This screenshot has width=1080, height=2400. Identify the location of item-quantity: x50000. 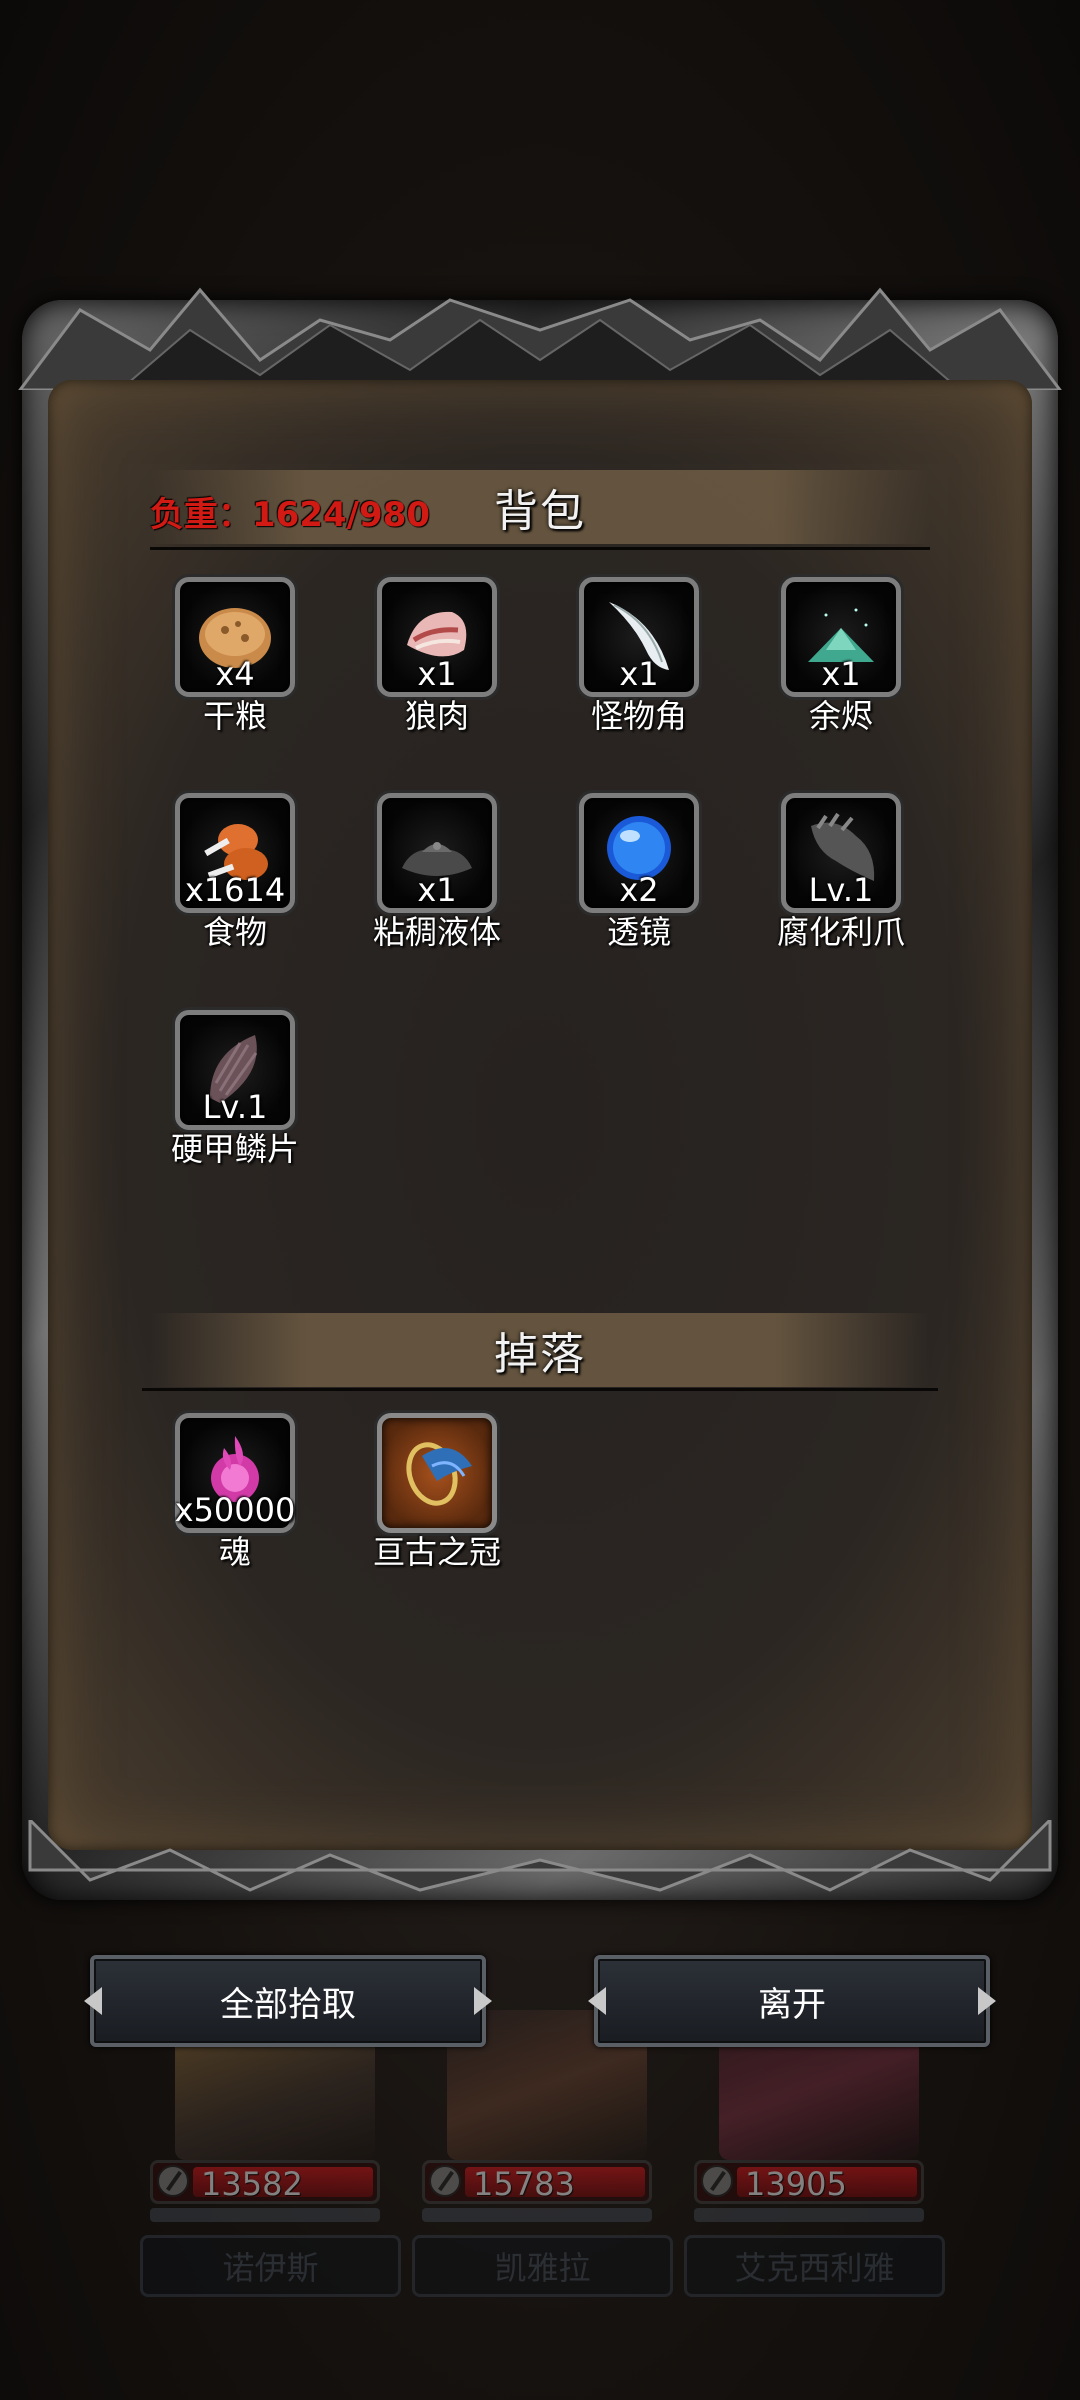
(235, 1510).